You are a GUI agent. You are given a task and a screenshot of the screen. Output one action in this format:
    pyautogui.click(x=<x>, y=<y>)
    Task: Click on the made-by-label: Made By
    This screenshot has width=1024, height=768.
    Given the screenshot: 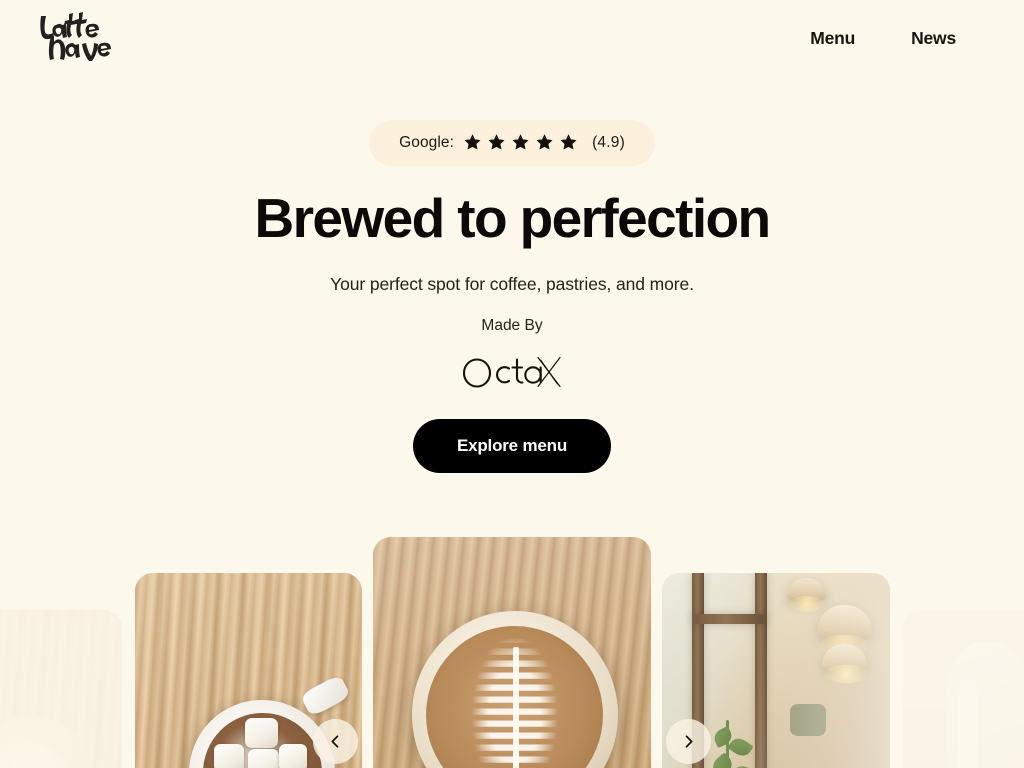 What is the action you would take?
    pyautogui.click(x=512, y=325)
    